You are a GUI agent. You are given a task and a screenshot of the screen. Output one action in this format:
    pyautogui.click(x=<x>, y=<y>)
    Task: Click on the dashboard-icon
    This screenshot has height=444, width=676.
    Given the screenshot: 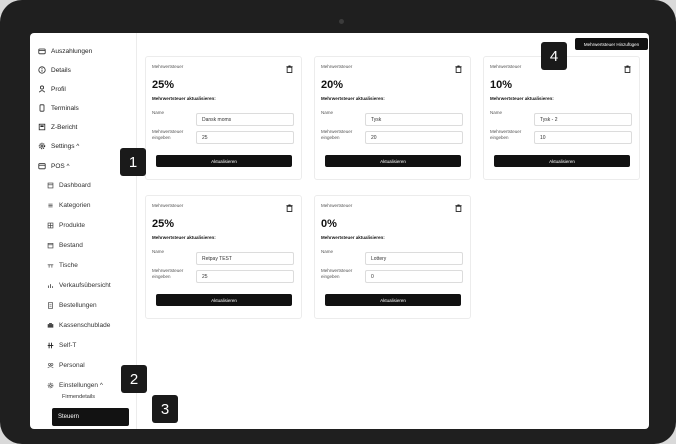 What is the action you would take?
    pyautogui.click(x=50, y=185)
    